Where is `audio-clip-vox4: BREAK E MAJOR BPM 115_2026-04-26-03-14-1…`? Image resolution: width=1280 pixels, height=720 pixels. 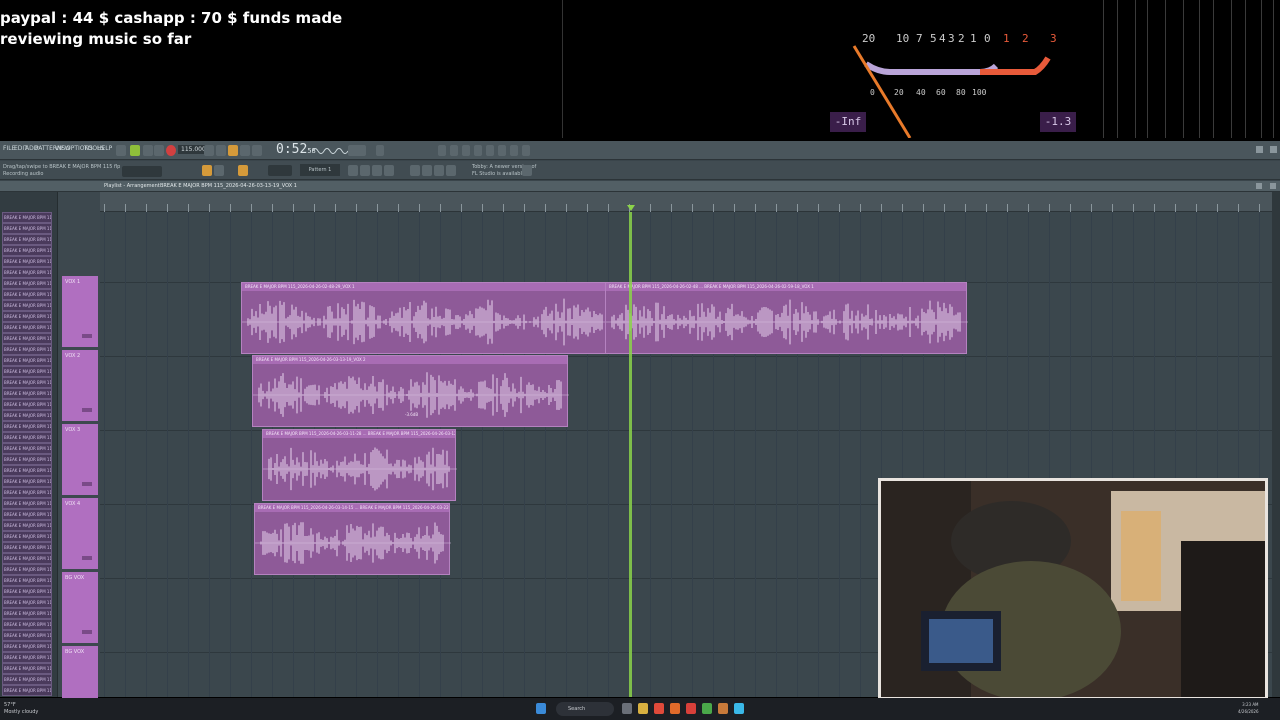 audio-clip-vox4: BREAK E MAJOR BPM 115_2026-04-26-03-14-1… is located at coordinates (352, 539).